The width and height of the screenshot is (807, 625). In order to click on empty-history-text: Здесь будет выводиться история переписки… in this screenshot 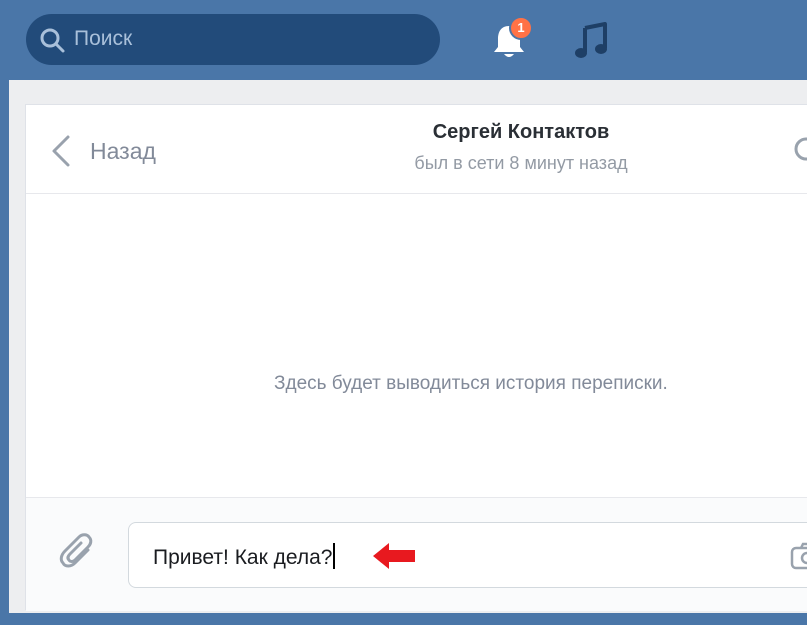, I will do `click(471, 383)`.